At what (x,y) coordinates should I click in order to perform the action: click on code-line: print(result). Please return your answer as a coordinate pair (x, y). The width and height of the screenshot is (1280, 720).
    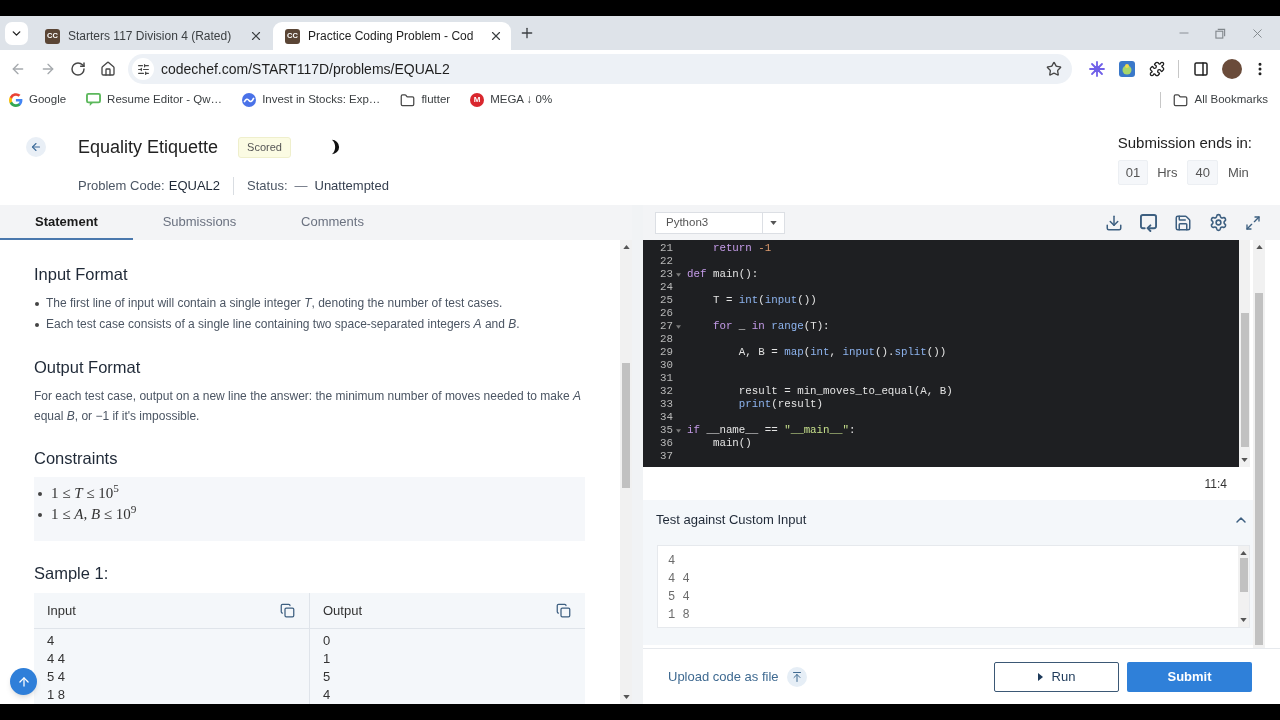
    Looking at the image, I should click on (780, 404).